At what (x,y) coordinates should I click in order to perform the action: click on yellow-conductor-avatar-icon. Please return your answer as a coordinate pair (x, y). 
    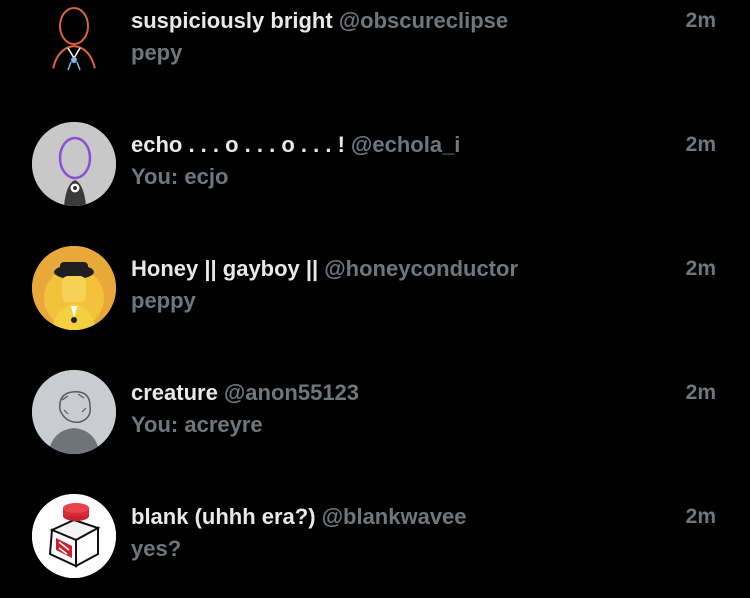
    Looking at the image, I should click on (74, 288).